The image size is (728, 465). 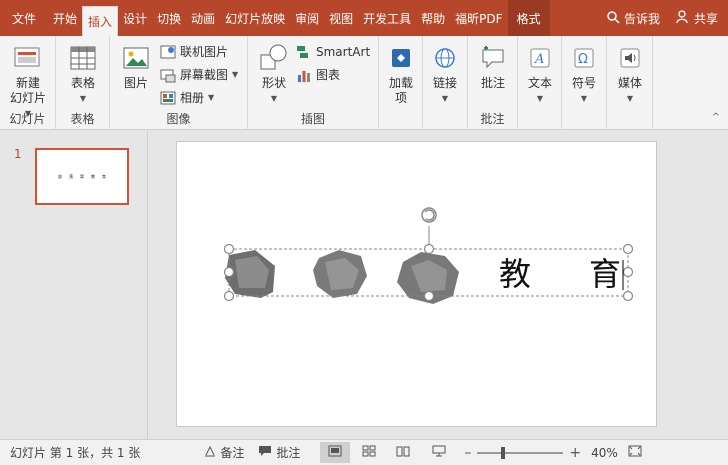 What do you see at coordinates (633, 18) in the screenshot?
I see `tell-me-box: 告诉我` at bounding box center [633, 18].